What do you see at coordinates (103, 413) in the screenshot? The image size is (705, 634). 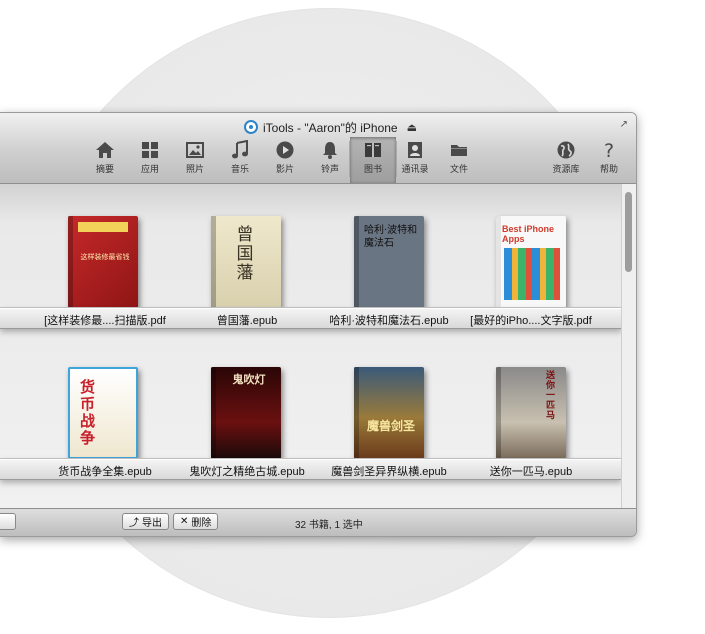 I see `book-cover: 货币战争` at bounding box center [103, 413].